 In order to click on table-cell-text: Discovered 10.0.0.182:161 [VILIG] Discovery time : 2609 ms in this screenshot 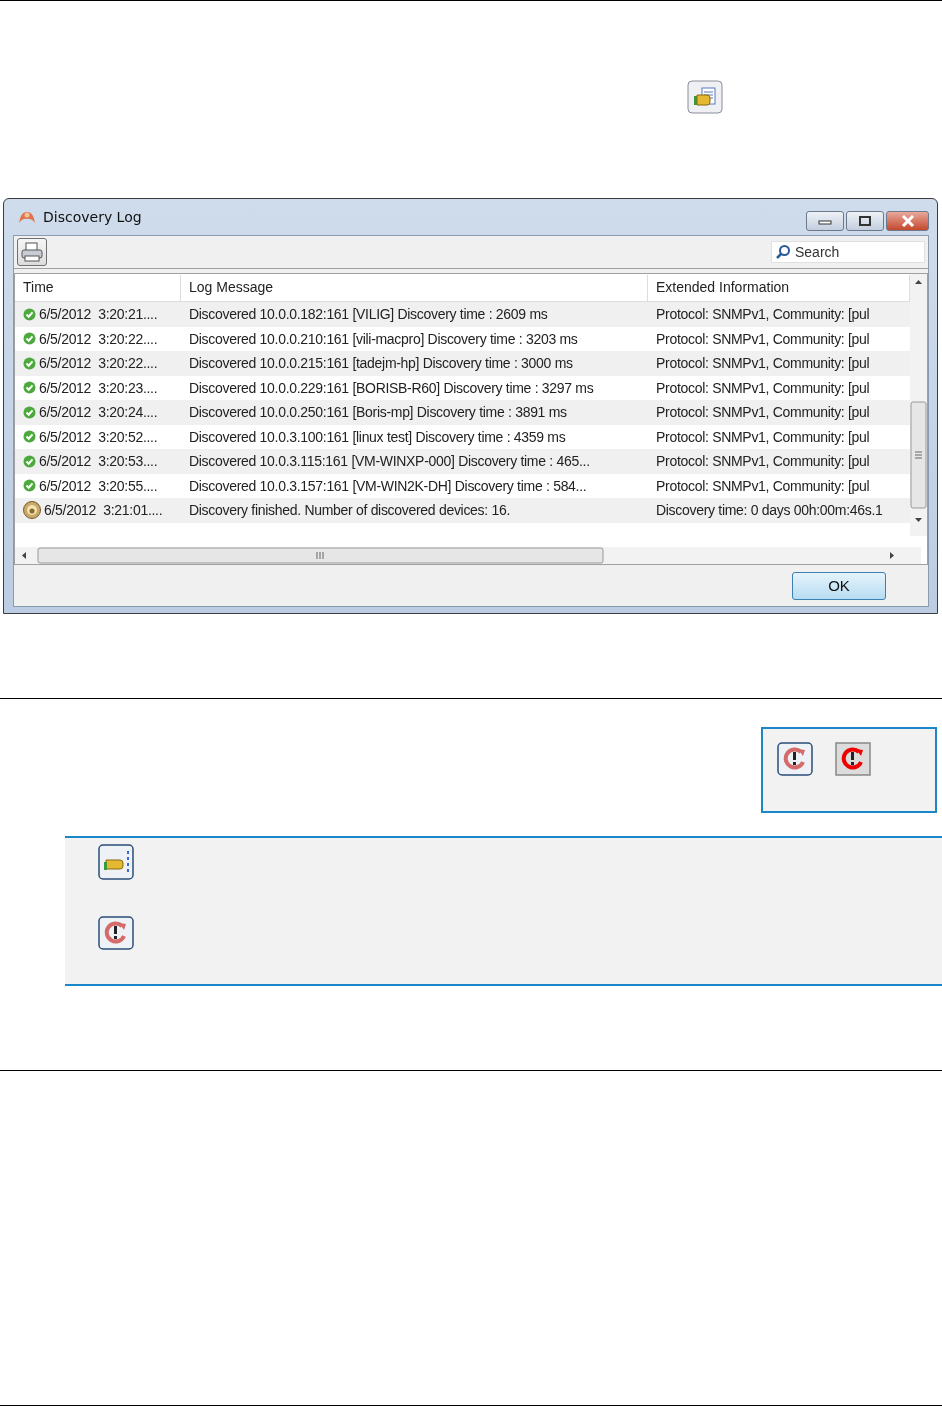, I will do `click(368, 314)`.